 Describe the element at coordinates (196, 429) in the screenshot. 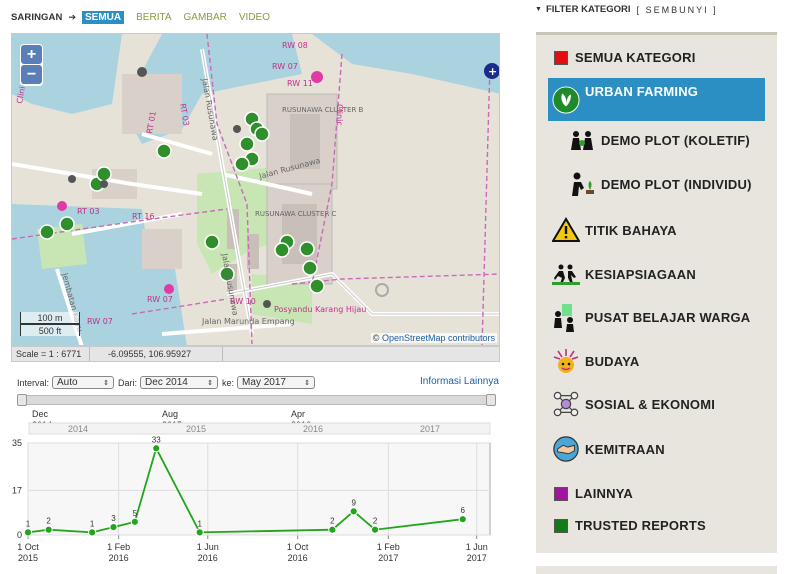

I see `year-label: 2015` at that location.